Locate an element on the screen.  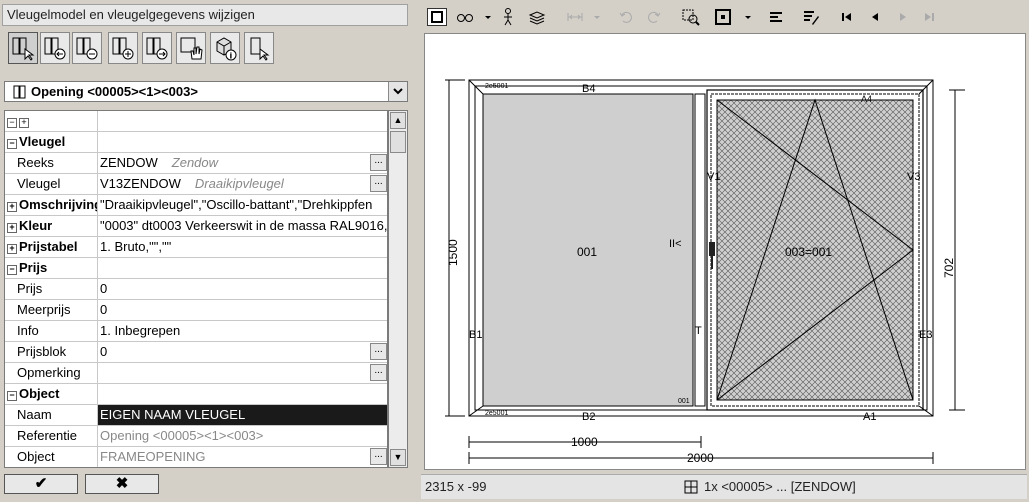
first-button is located at coordinates (847, 17).